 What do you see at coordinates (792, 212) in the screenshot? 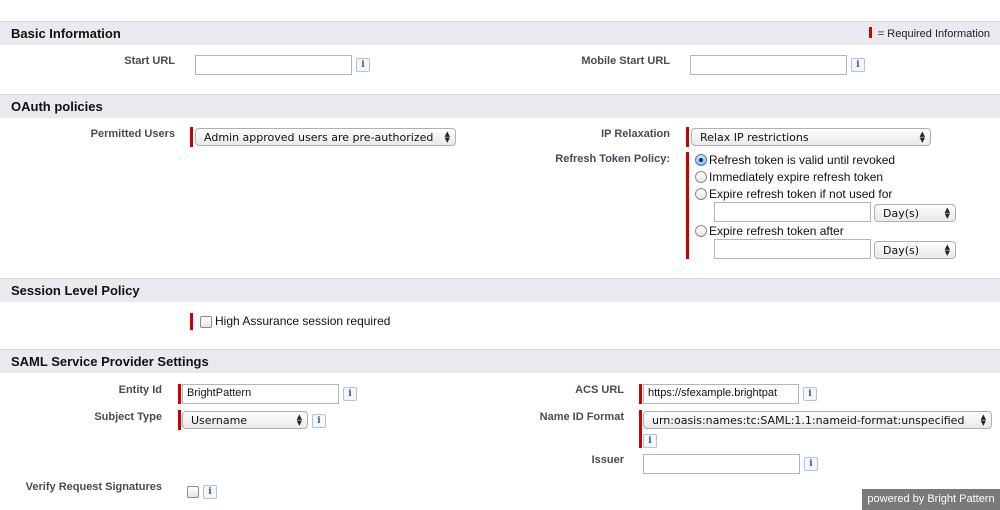
I see `unused-for-input` at bounding box center [792, 212].